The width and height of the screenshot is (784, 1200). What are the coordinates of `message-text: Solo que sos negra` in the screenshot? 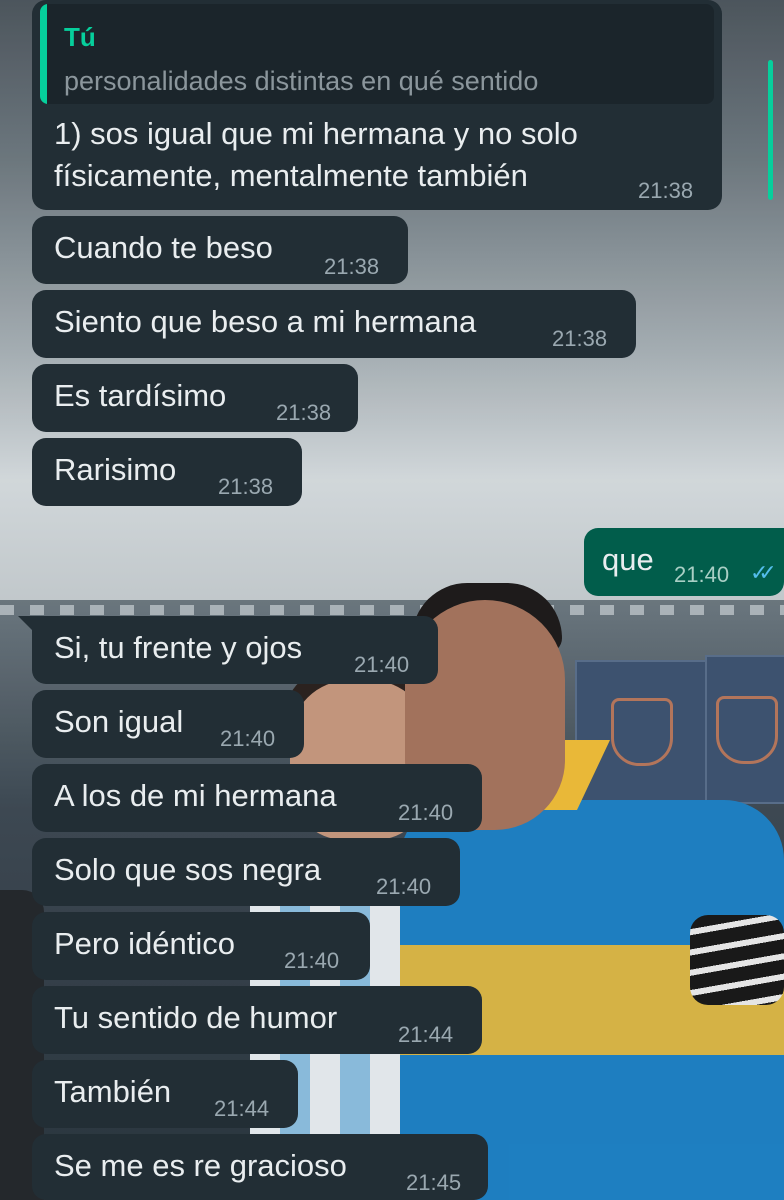 It's located at (188, 869).